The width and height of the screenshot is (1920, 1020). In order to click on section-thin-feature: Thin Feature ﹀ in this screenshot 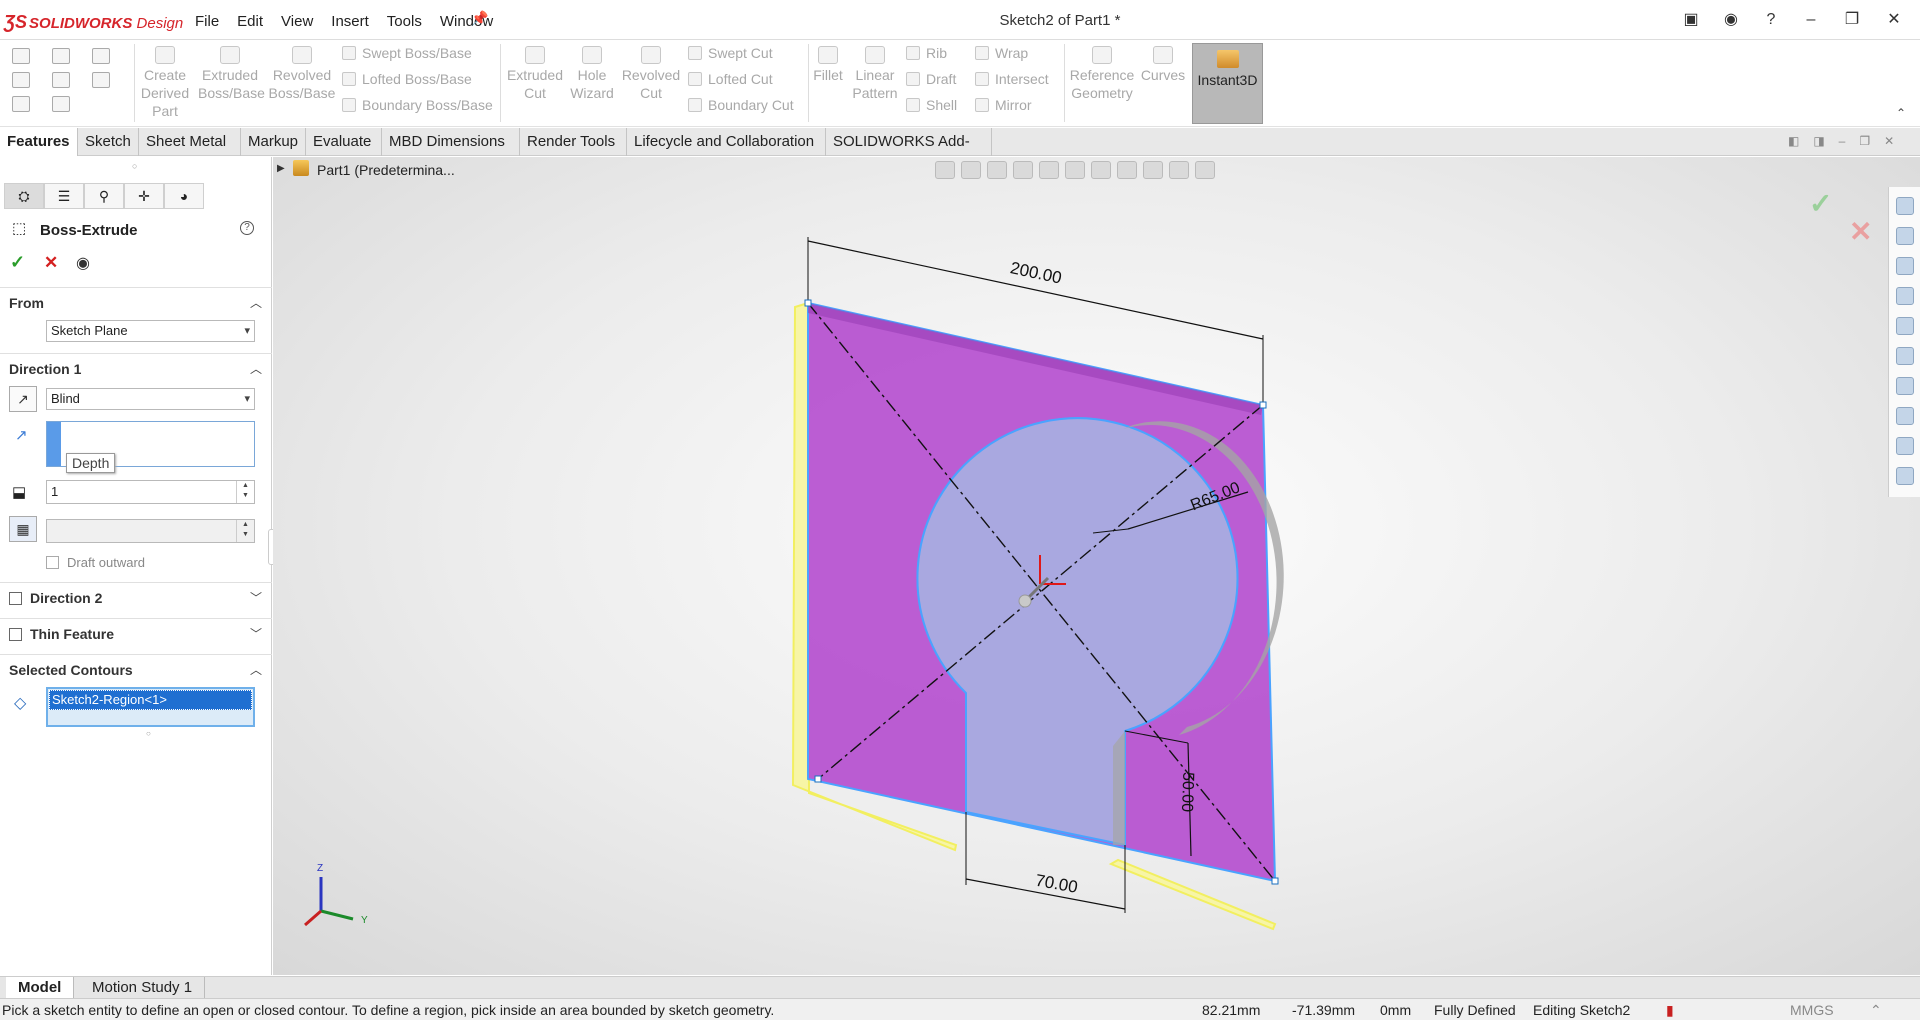, I will do `click(136, 633)`.